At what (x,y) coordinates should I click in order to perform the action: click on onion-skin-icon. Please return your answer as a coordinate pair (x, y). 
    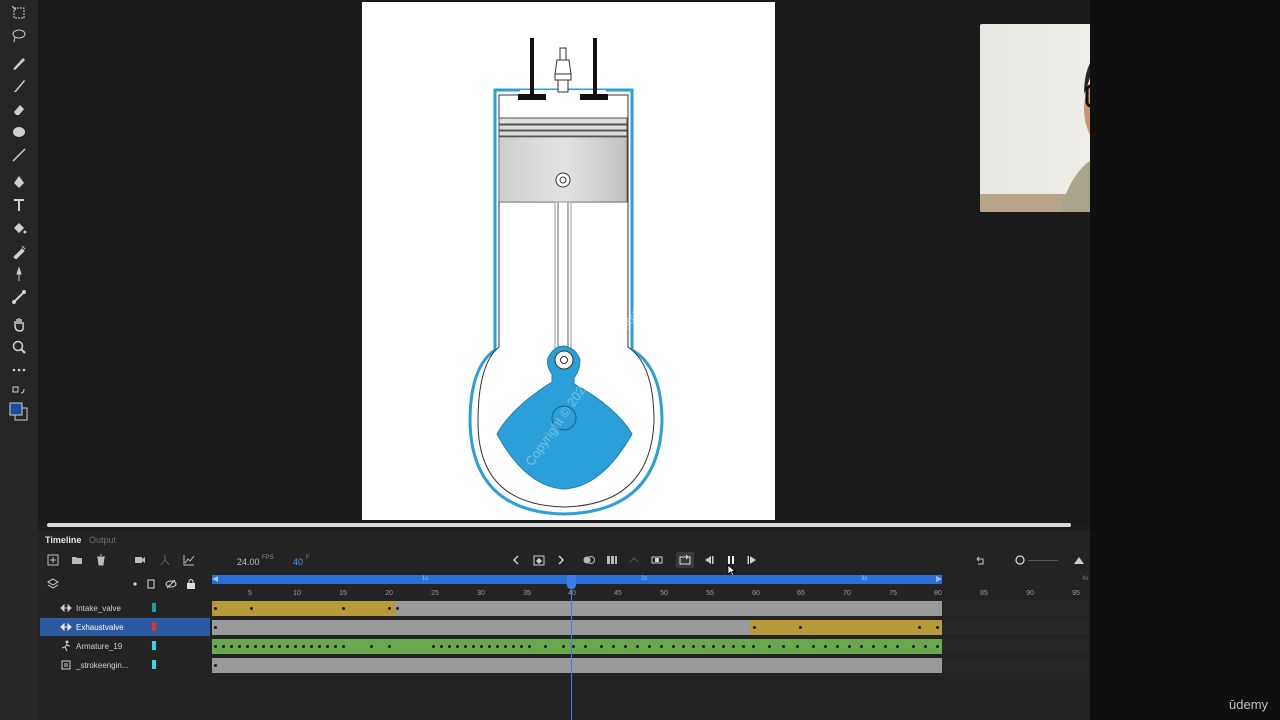
    Looking at the image, I should click on (589, 560).